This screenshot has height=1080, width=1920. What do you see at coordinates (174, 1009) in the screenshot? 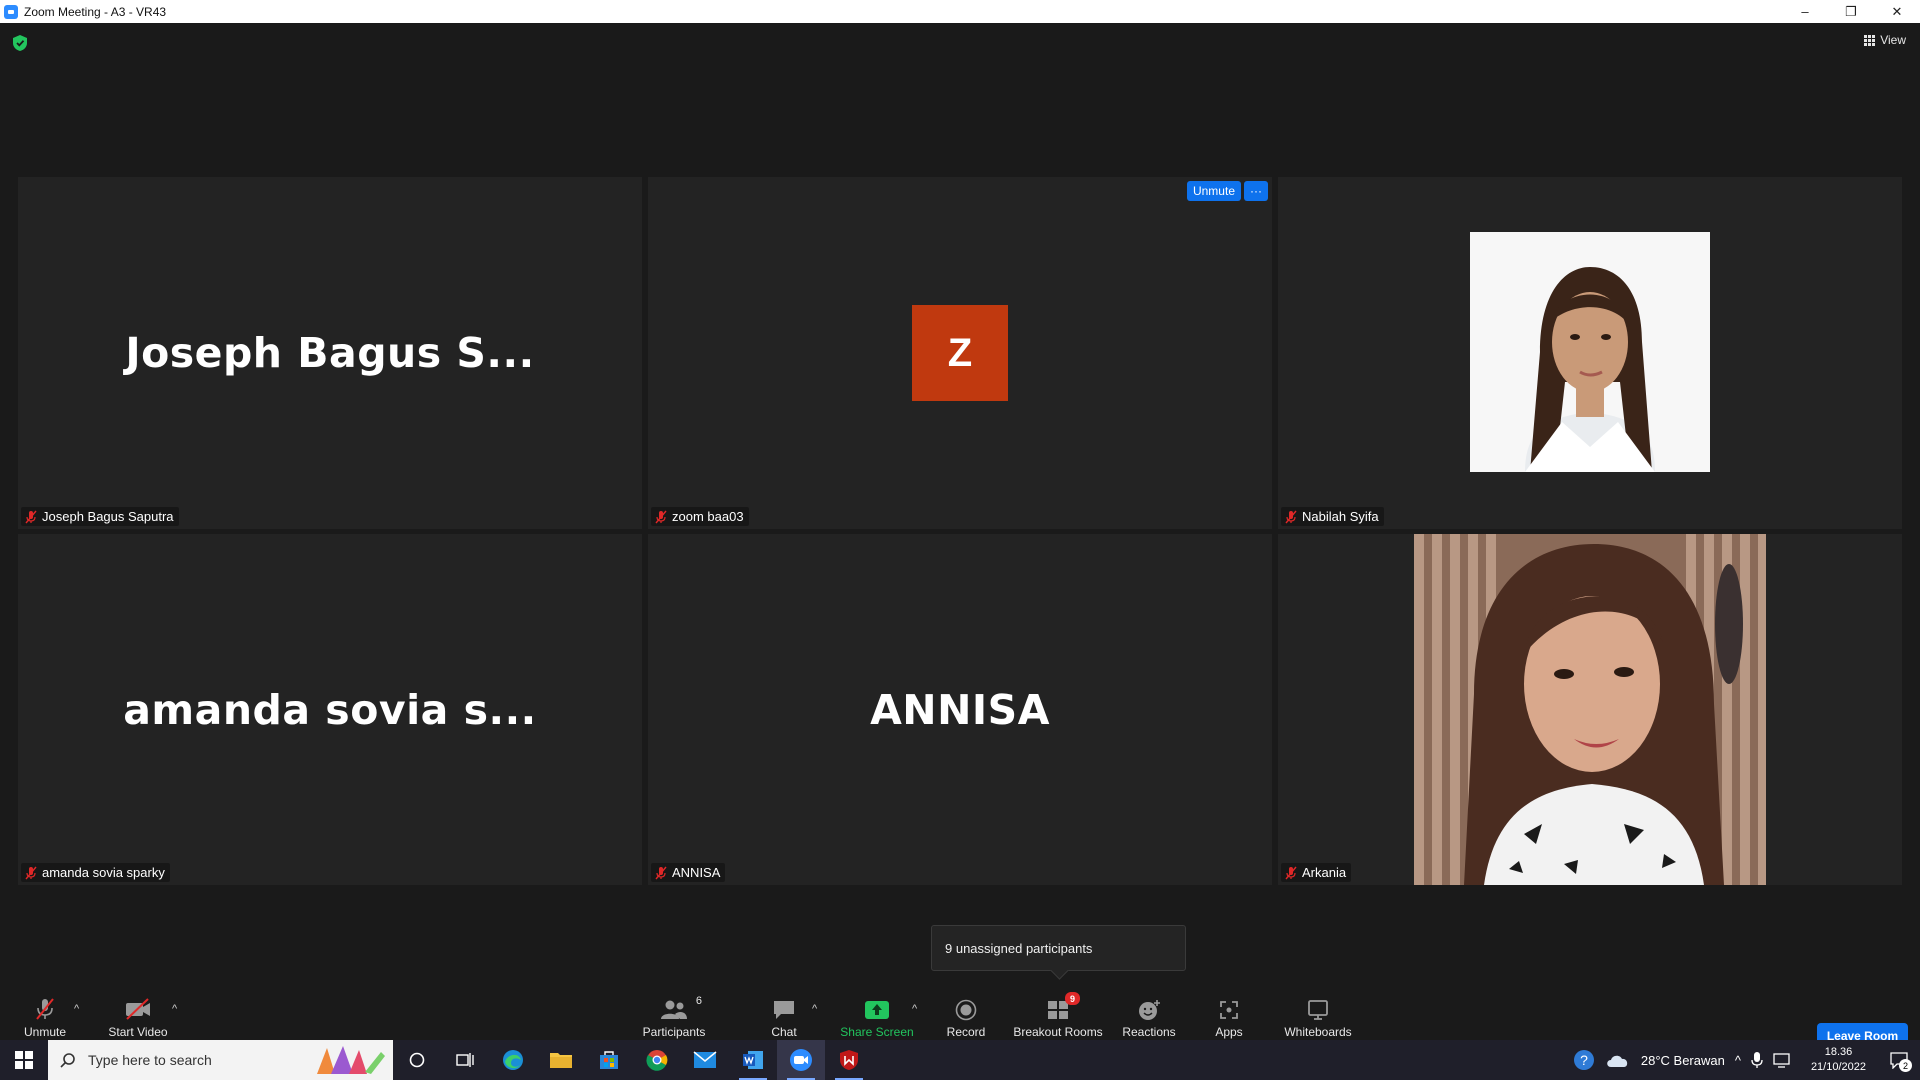
I see `video-options-caret: ^` at bounding box center [174, 1009].